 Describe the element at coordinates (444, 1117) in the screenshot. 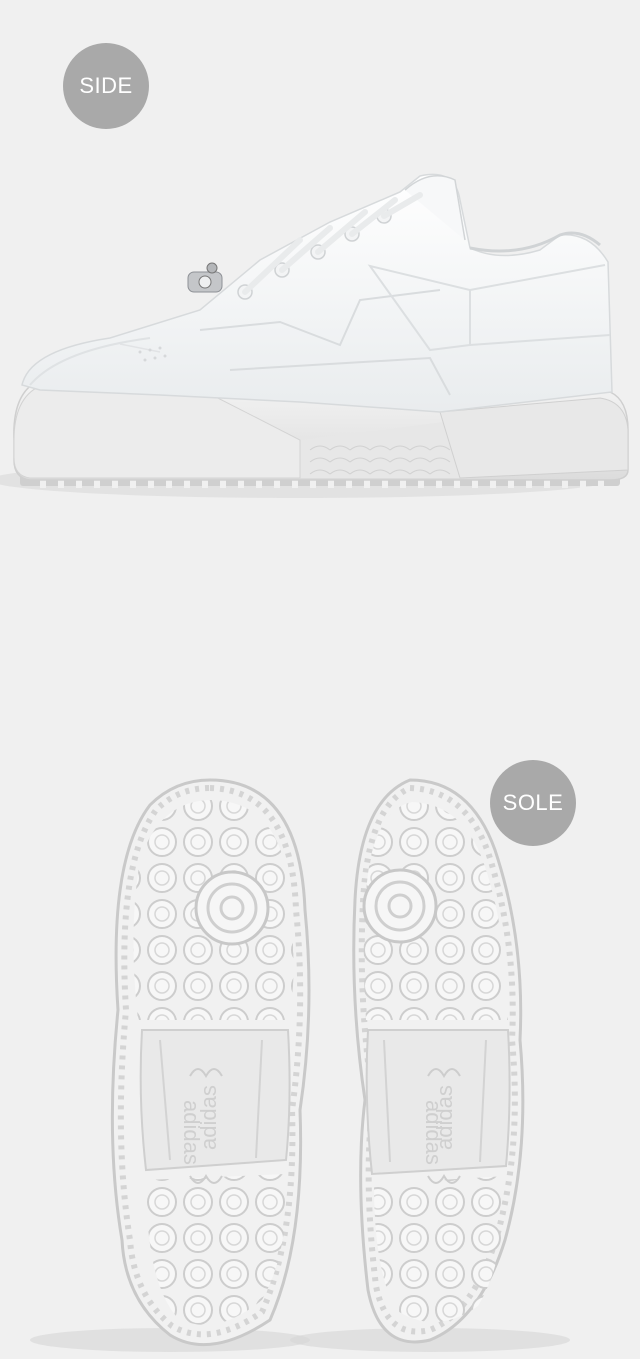

I see `right-brand-text-2: adidas` at that location.